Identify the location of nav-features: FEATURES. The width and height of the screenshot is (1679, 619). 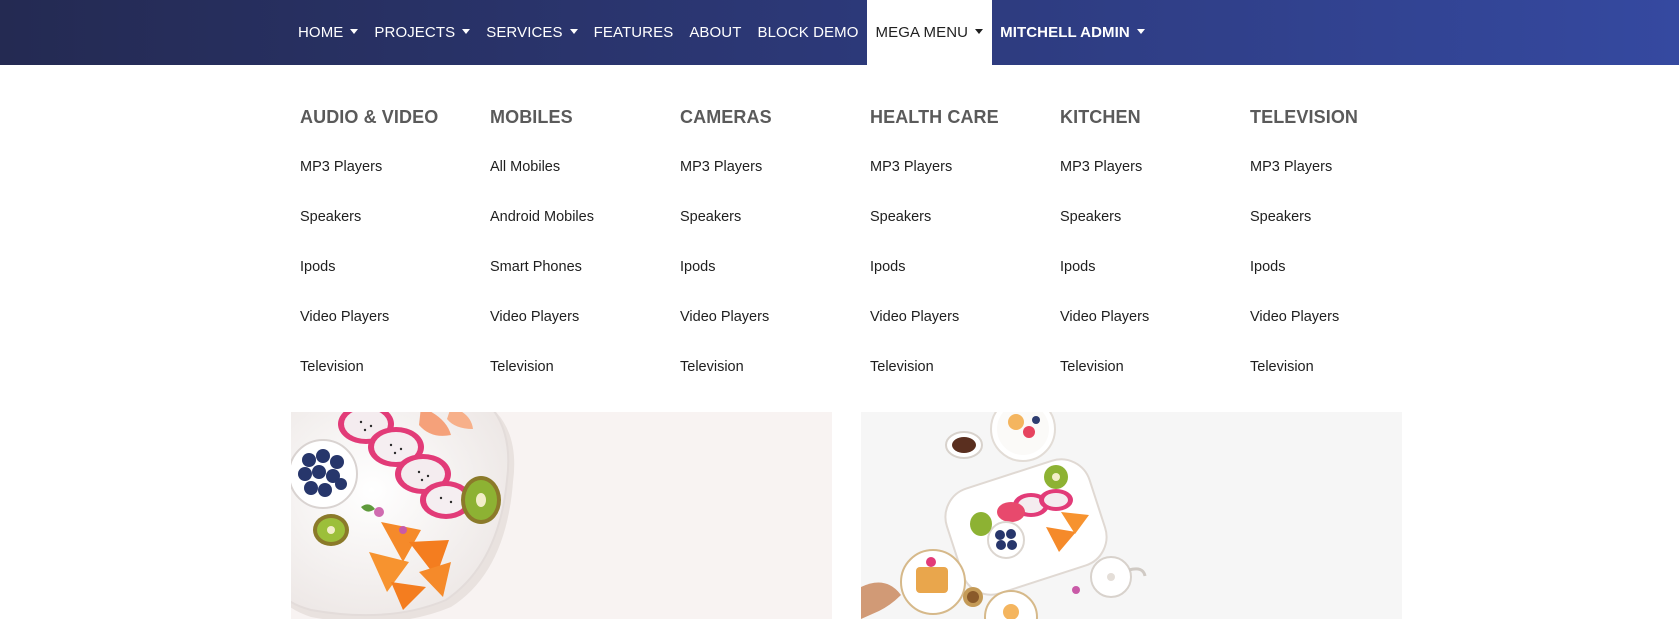
(634, 32).